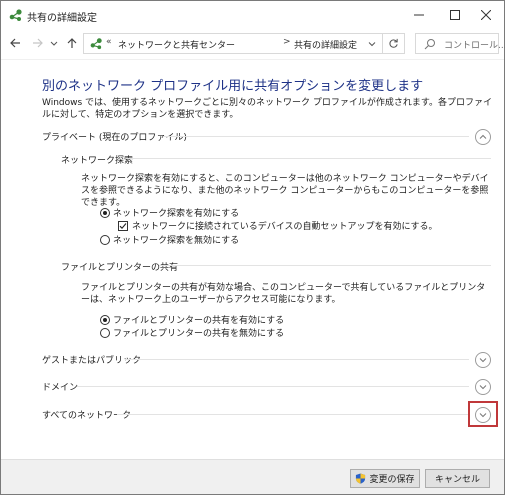  Describe the element at coordinates (97, 161) in the screenshot. I see `network-discovery-title: ネットワーク探索` at that location.